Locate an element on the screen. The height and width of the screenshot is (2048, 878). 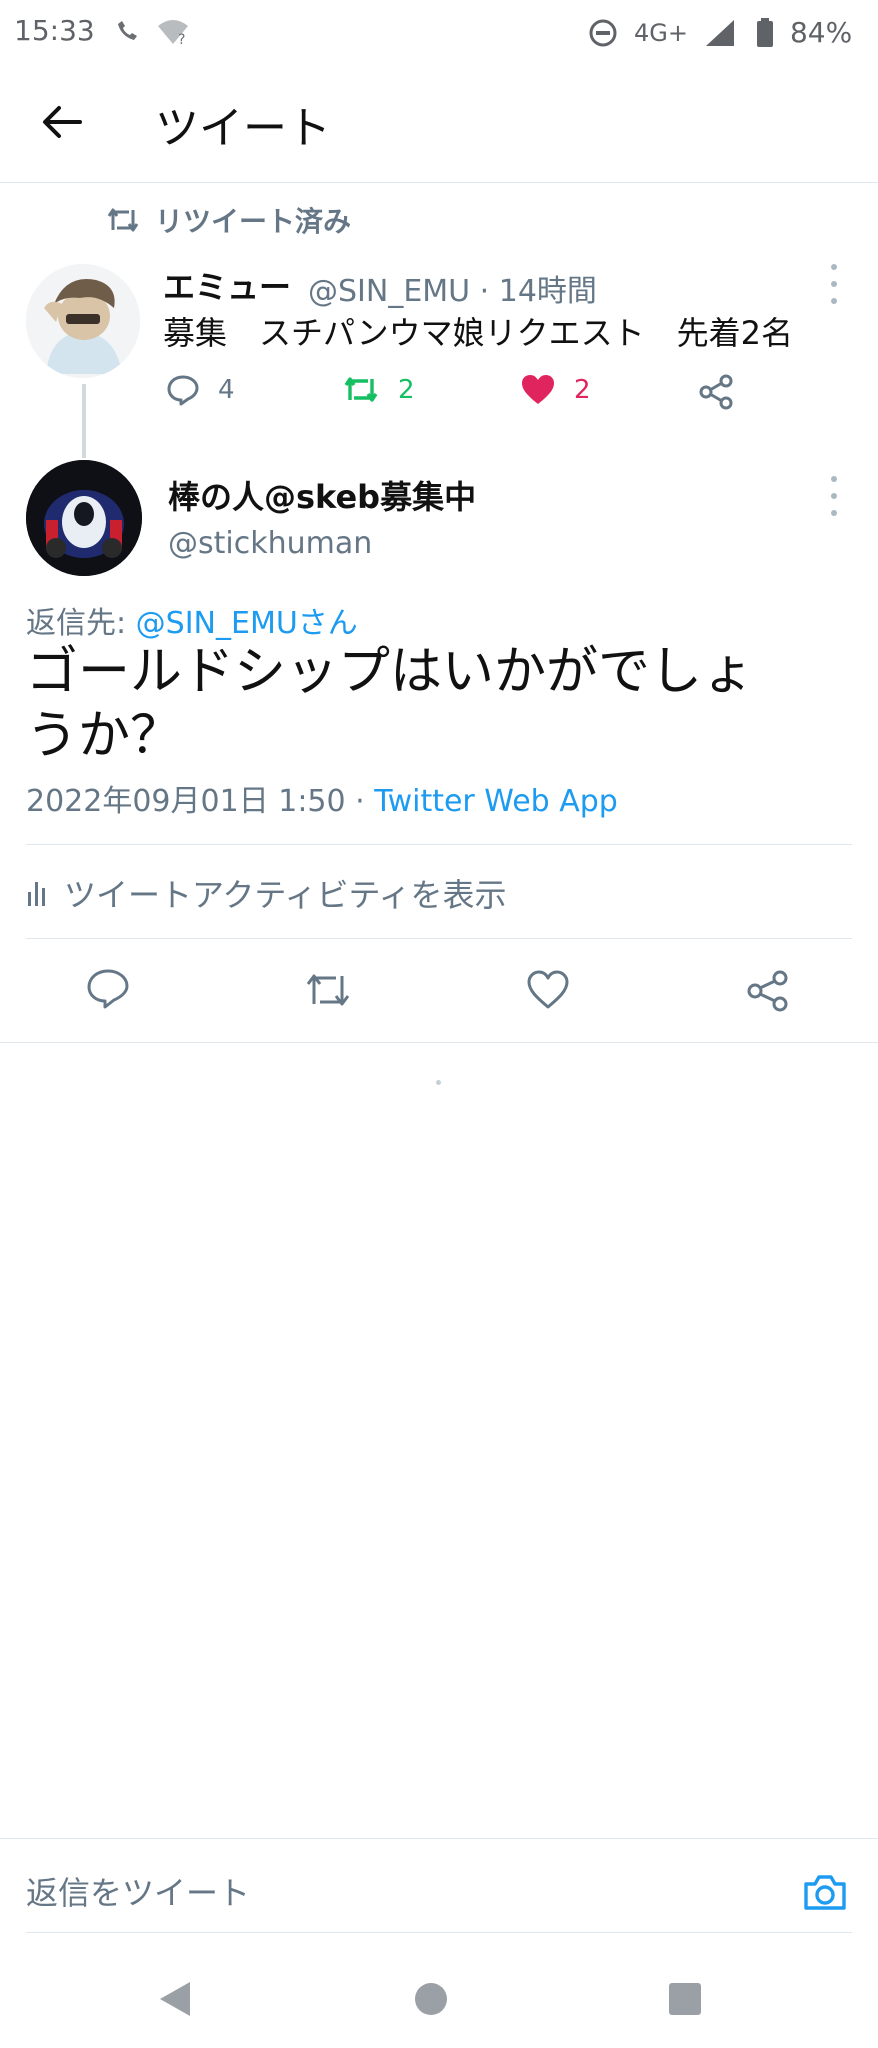
reply-action-button is located at coordinates (108, 991).